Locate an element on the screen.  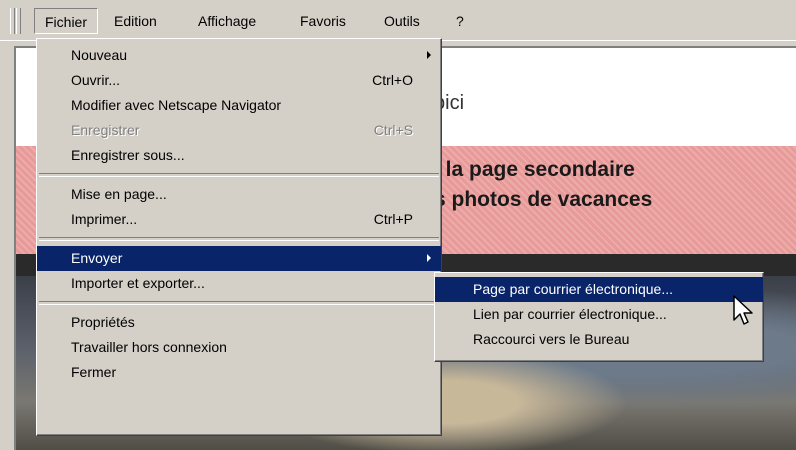
menu-item-modifier-netscape: Modifier avec Netscape Navigator is located at coordinates (239, 105).